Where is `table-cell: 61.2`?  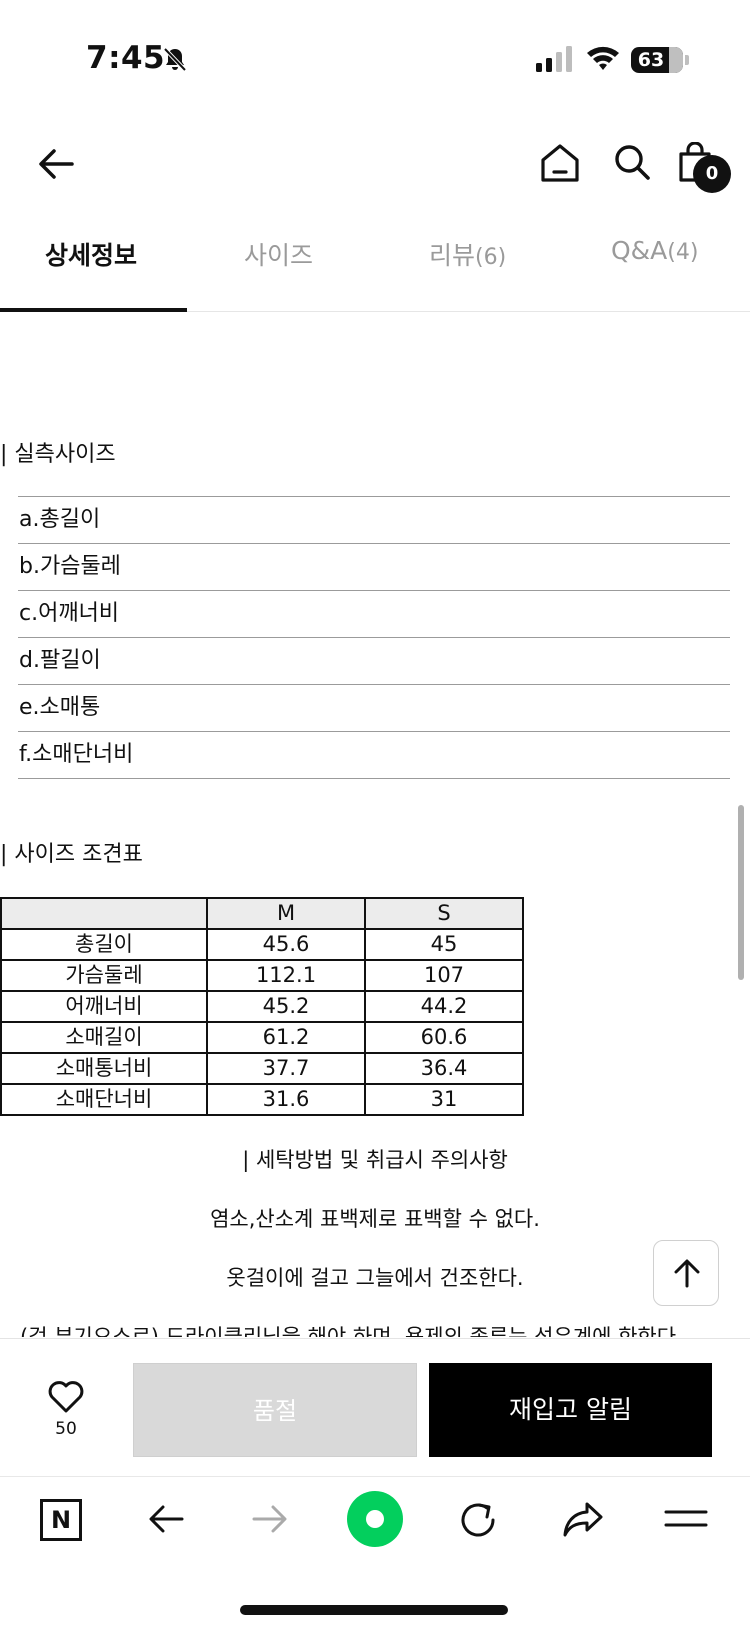 table-cell: 61.2 is located at coordinates (286, 1037).